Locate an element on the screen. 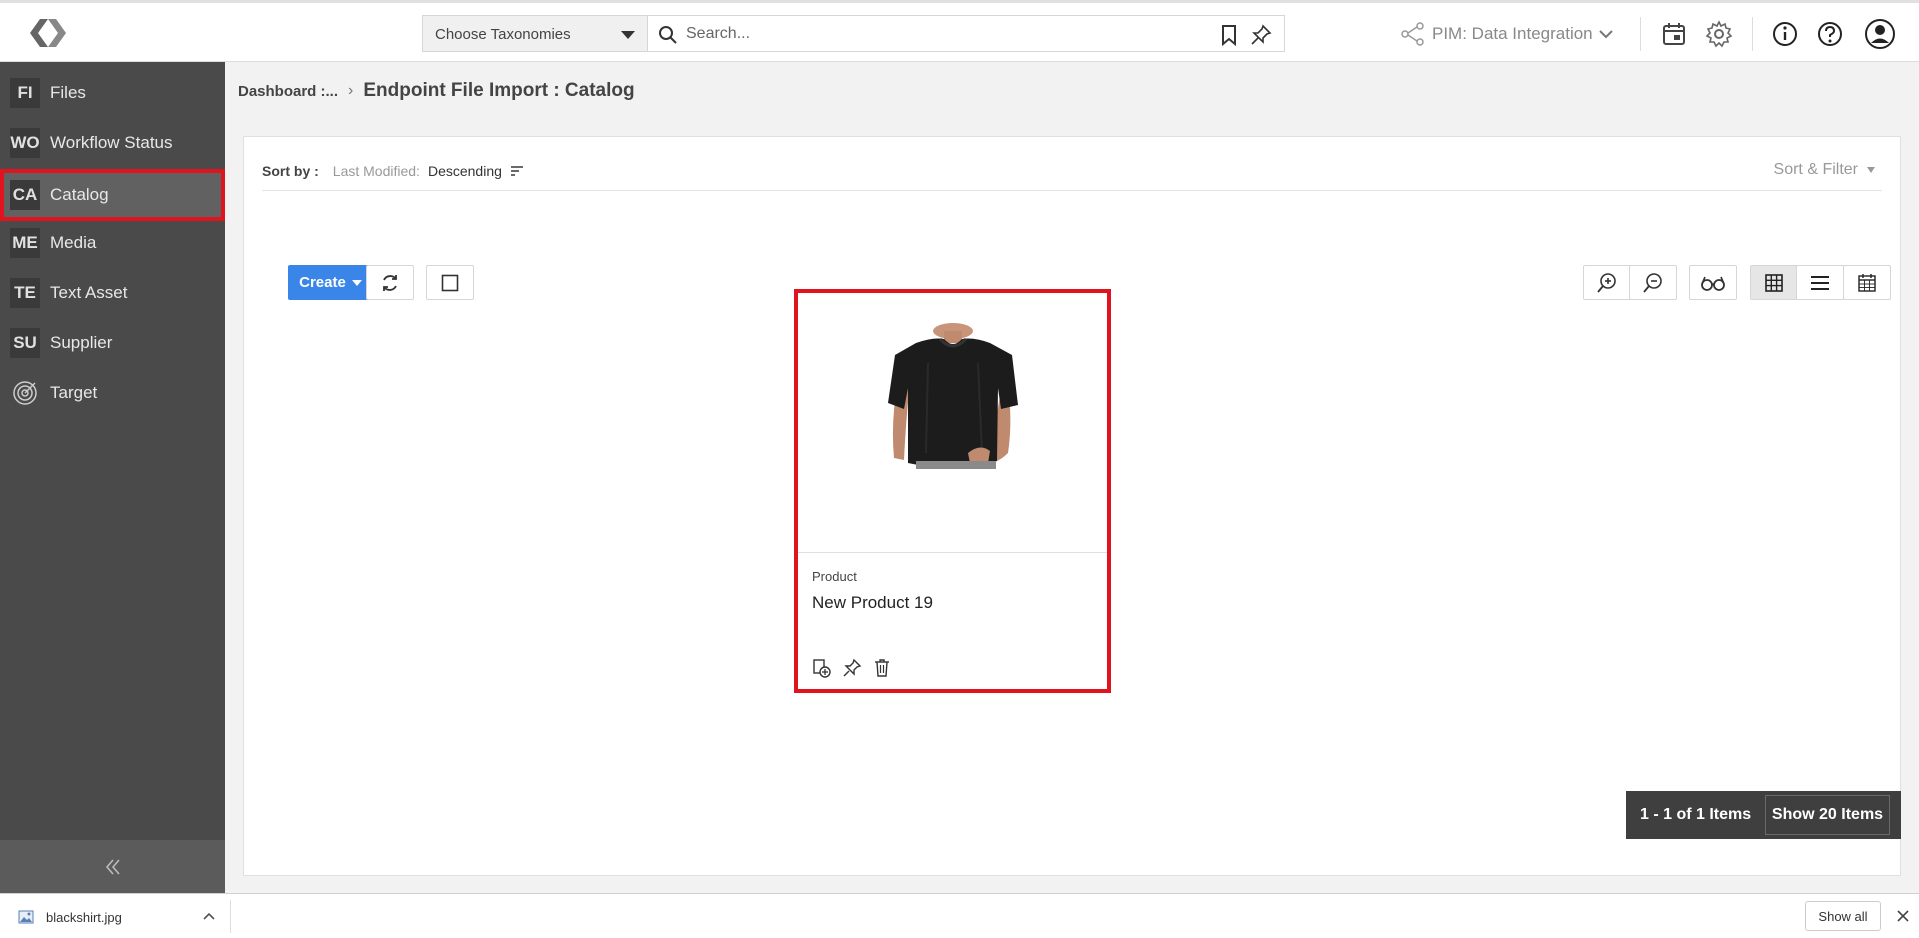 The image size is (1919, 938). sort-field: Last Modified: is located at coordinates (376, 171).